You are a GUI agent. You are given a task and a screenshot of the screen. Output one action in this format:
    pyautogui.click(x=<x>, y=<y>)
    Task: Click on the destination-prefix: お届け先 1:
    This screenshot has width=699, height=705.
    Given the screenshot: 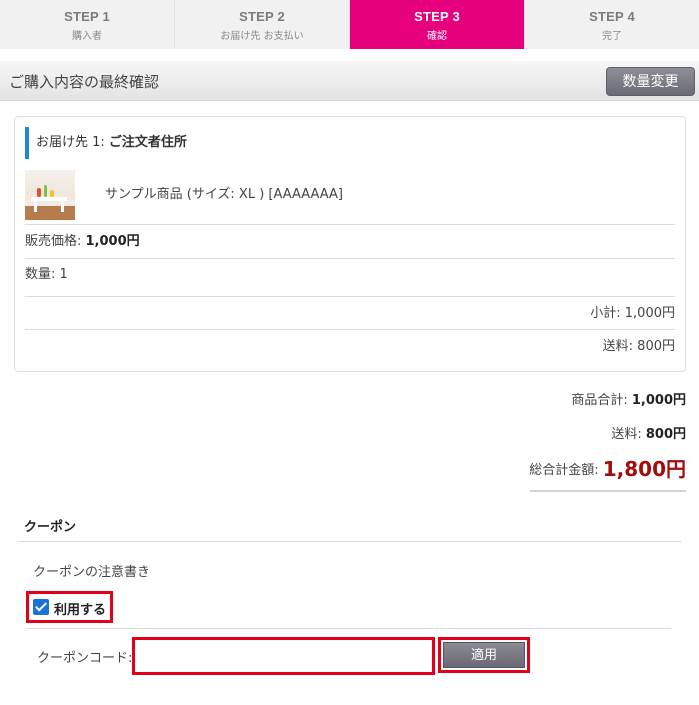 What is the action you would take?
    pyautogui.click(x=72, y=142)
    